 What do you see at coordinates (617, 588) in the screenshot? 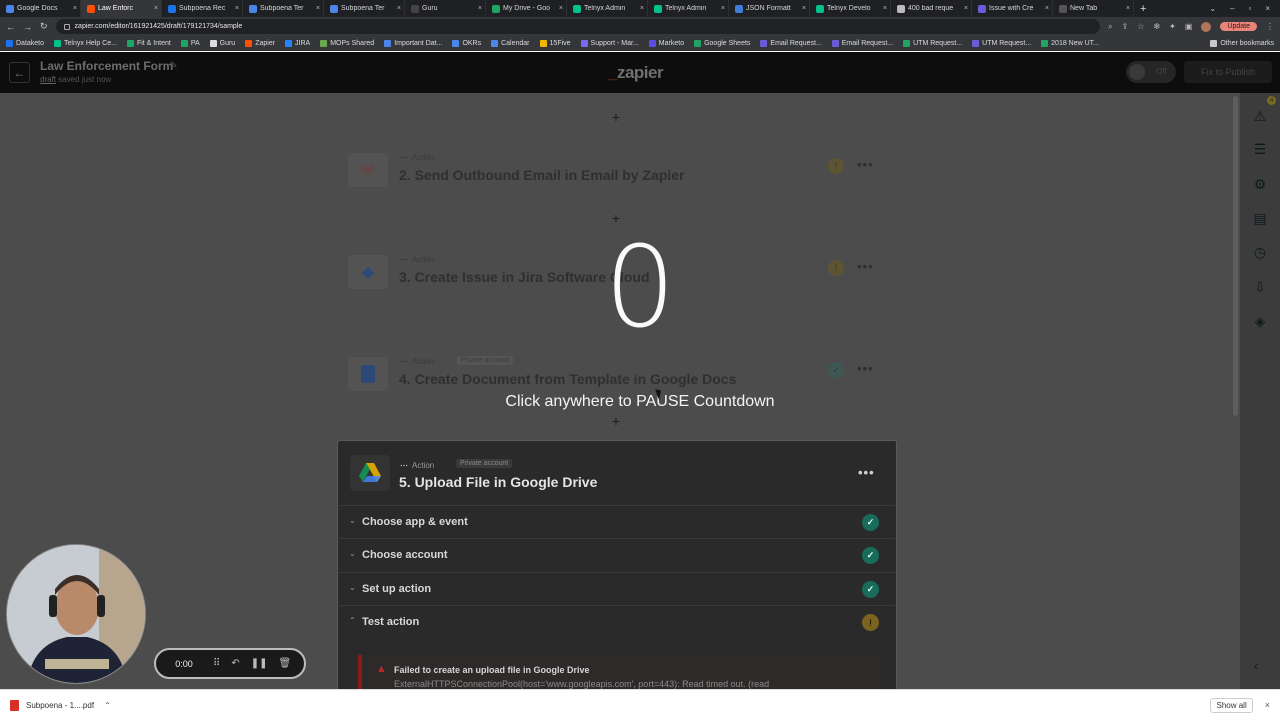
I see `section-set-up-action: ⌄ Set up action ✓` at bounding box center [617, 588].